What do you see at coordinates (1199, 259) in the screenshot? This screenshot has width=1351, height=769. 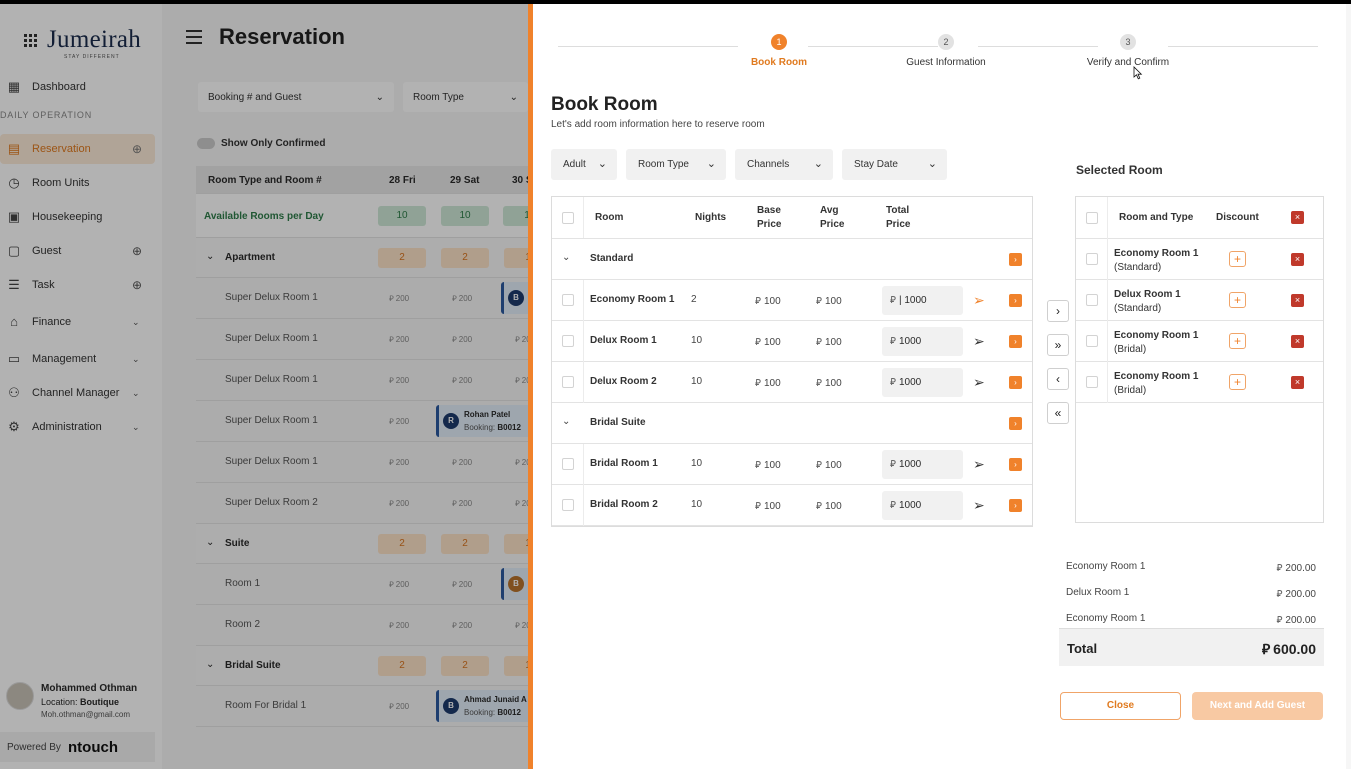 I see `selected-room-row: Economy Room 1 (Standard) + ×` at bounding box center [1199, 259].